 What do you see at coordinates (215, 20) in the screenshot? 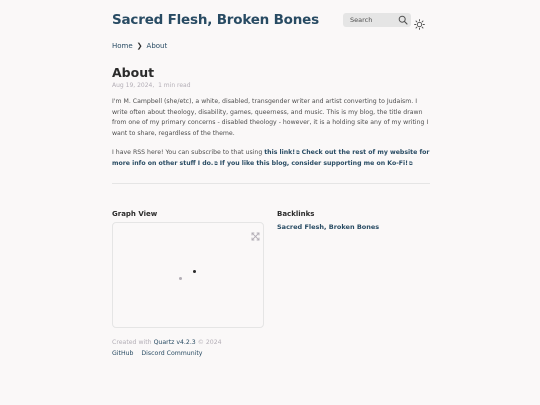
I see `site-title: Sacred Flesh, Broken Bones` at bounding box center [215, 20].